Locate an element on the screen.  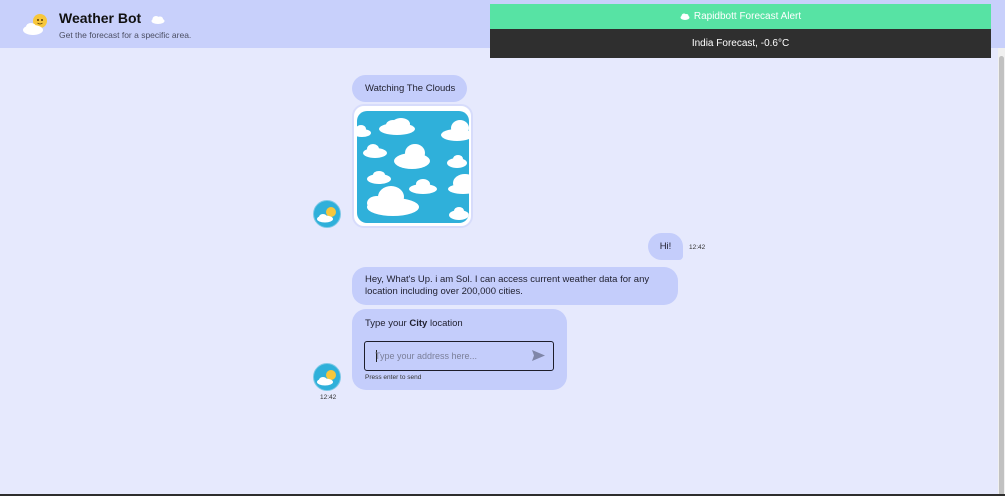
bot-message: Watching The Clouds is located at coordinates (409, 88).